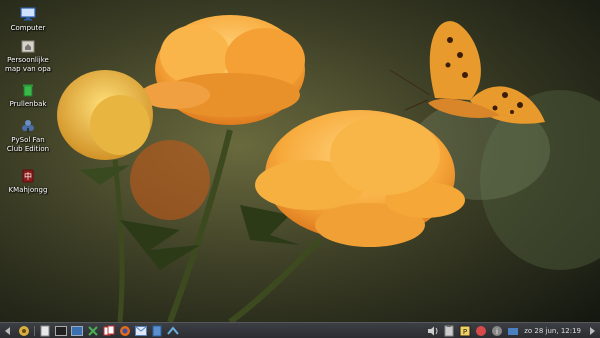  Describe the element at coordinates (77, 331) in the screenshot. I see `desktop-show-icon` at that location.